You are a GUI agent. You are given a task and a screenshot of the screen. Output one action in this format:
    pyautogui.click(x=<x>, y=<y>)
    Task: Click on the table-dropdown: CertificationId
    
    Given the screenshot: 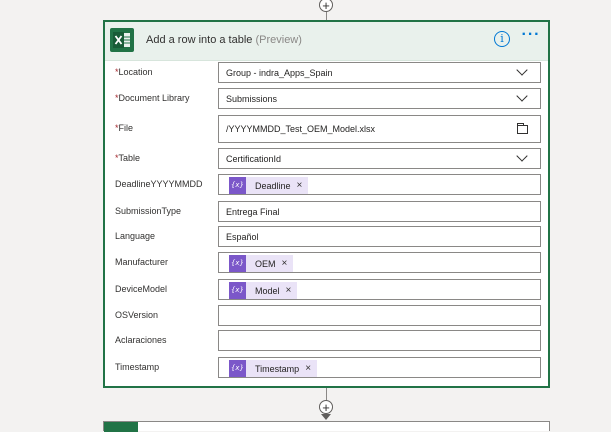 What is the action you would take?
    pyautogui.click(x=379, y=158)
    